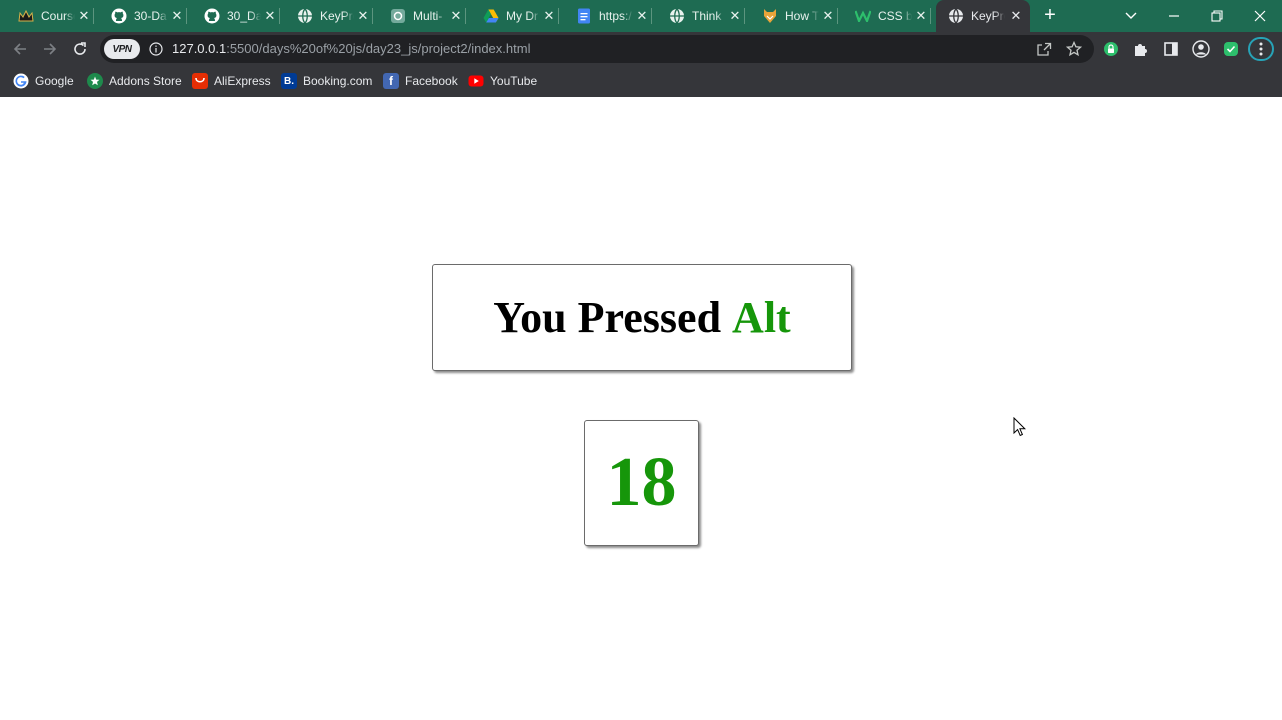 Image resolution: width=1282 pixels, height=720 pixels. I want to click on tab-divider, so click(930, 16).